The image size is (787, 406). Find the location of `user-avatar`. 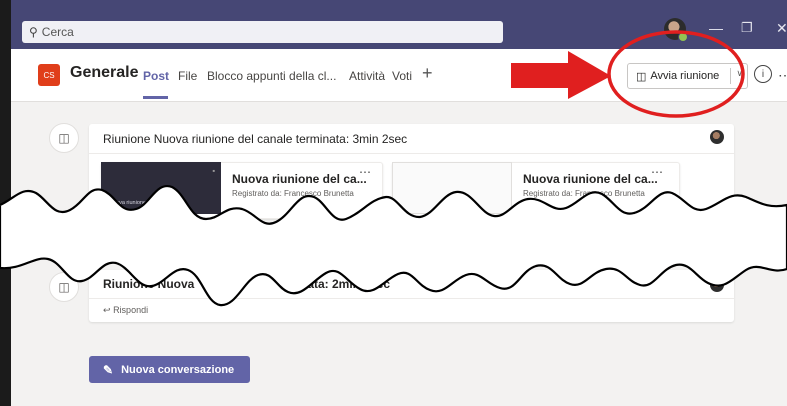

user-avatar is located at coordinates (676, 30).